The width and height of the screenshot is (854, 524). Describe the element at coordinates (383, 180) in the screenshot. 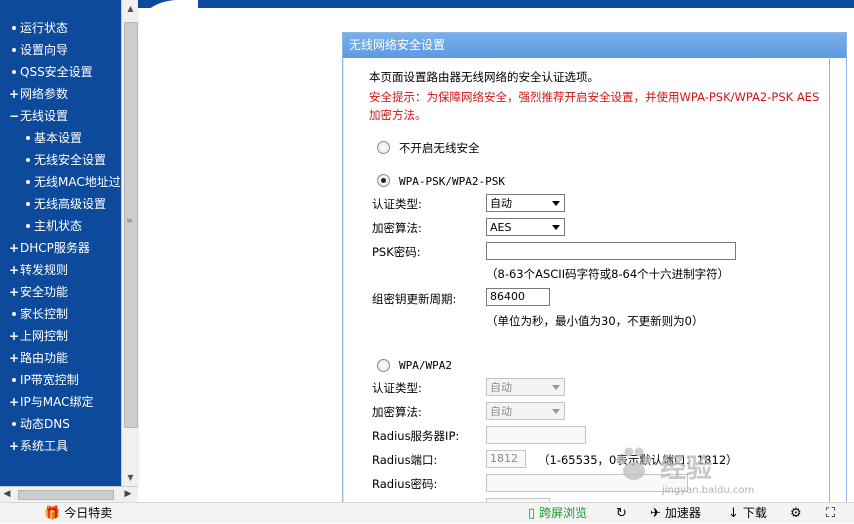

I see `radio-wpa-psk` at that location.